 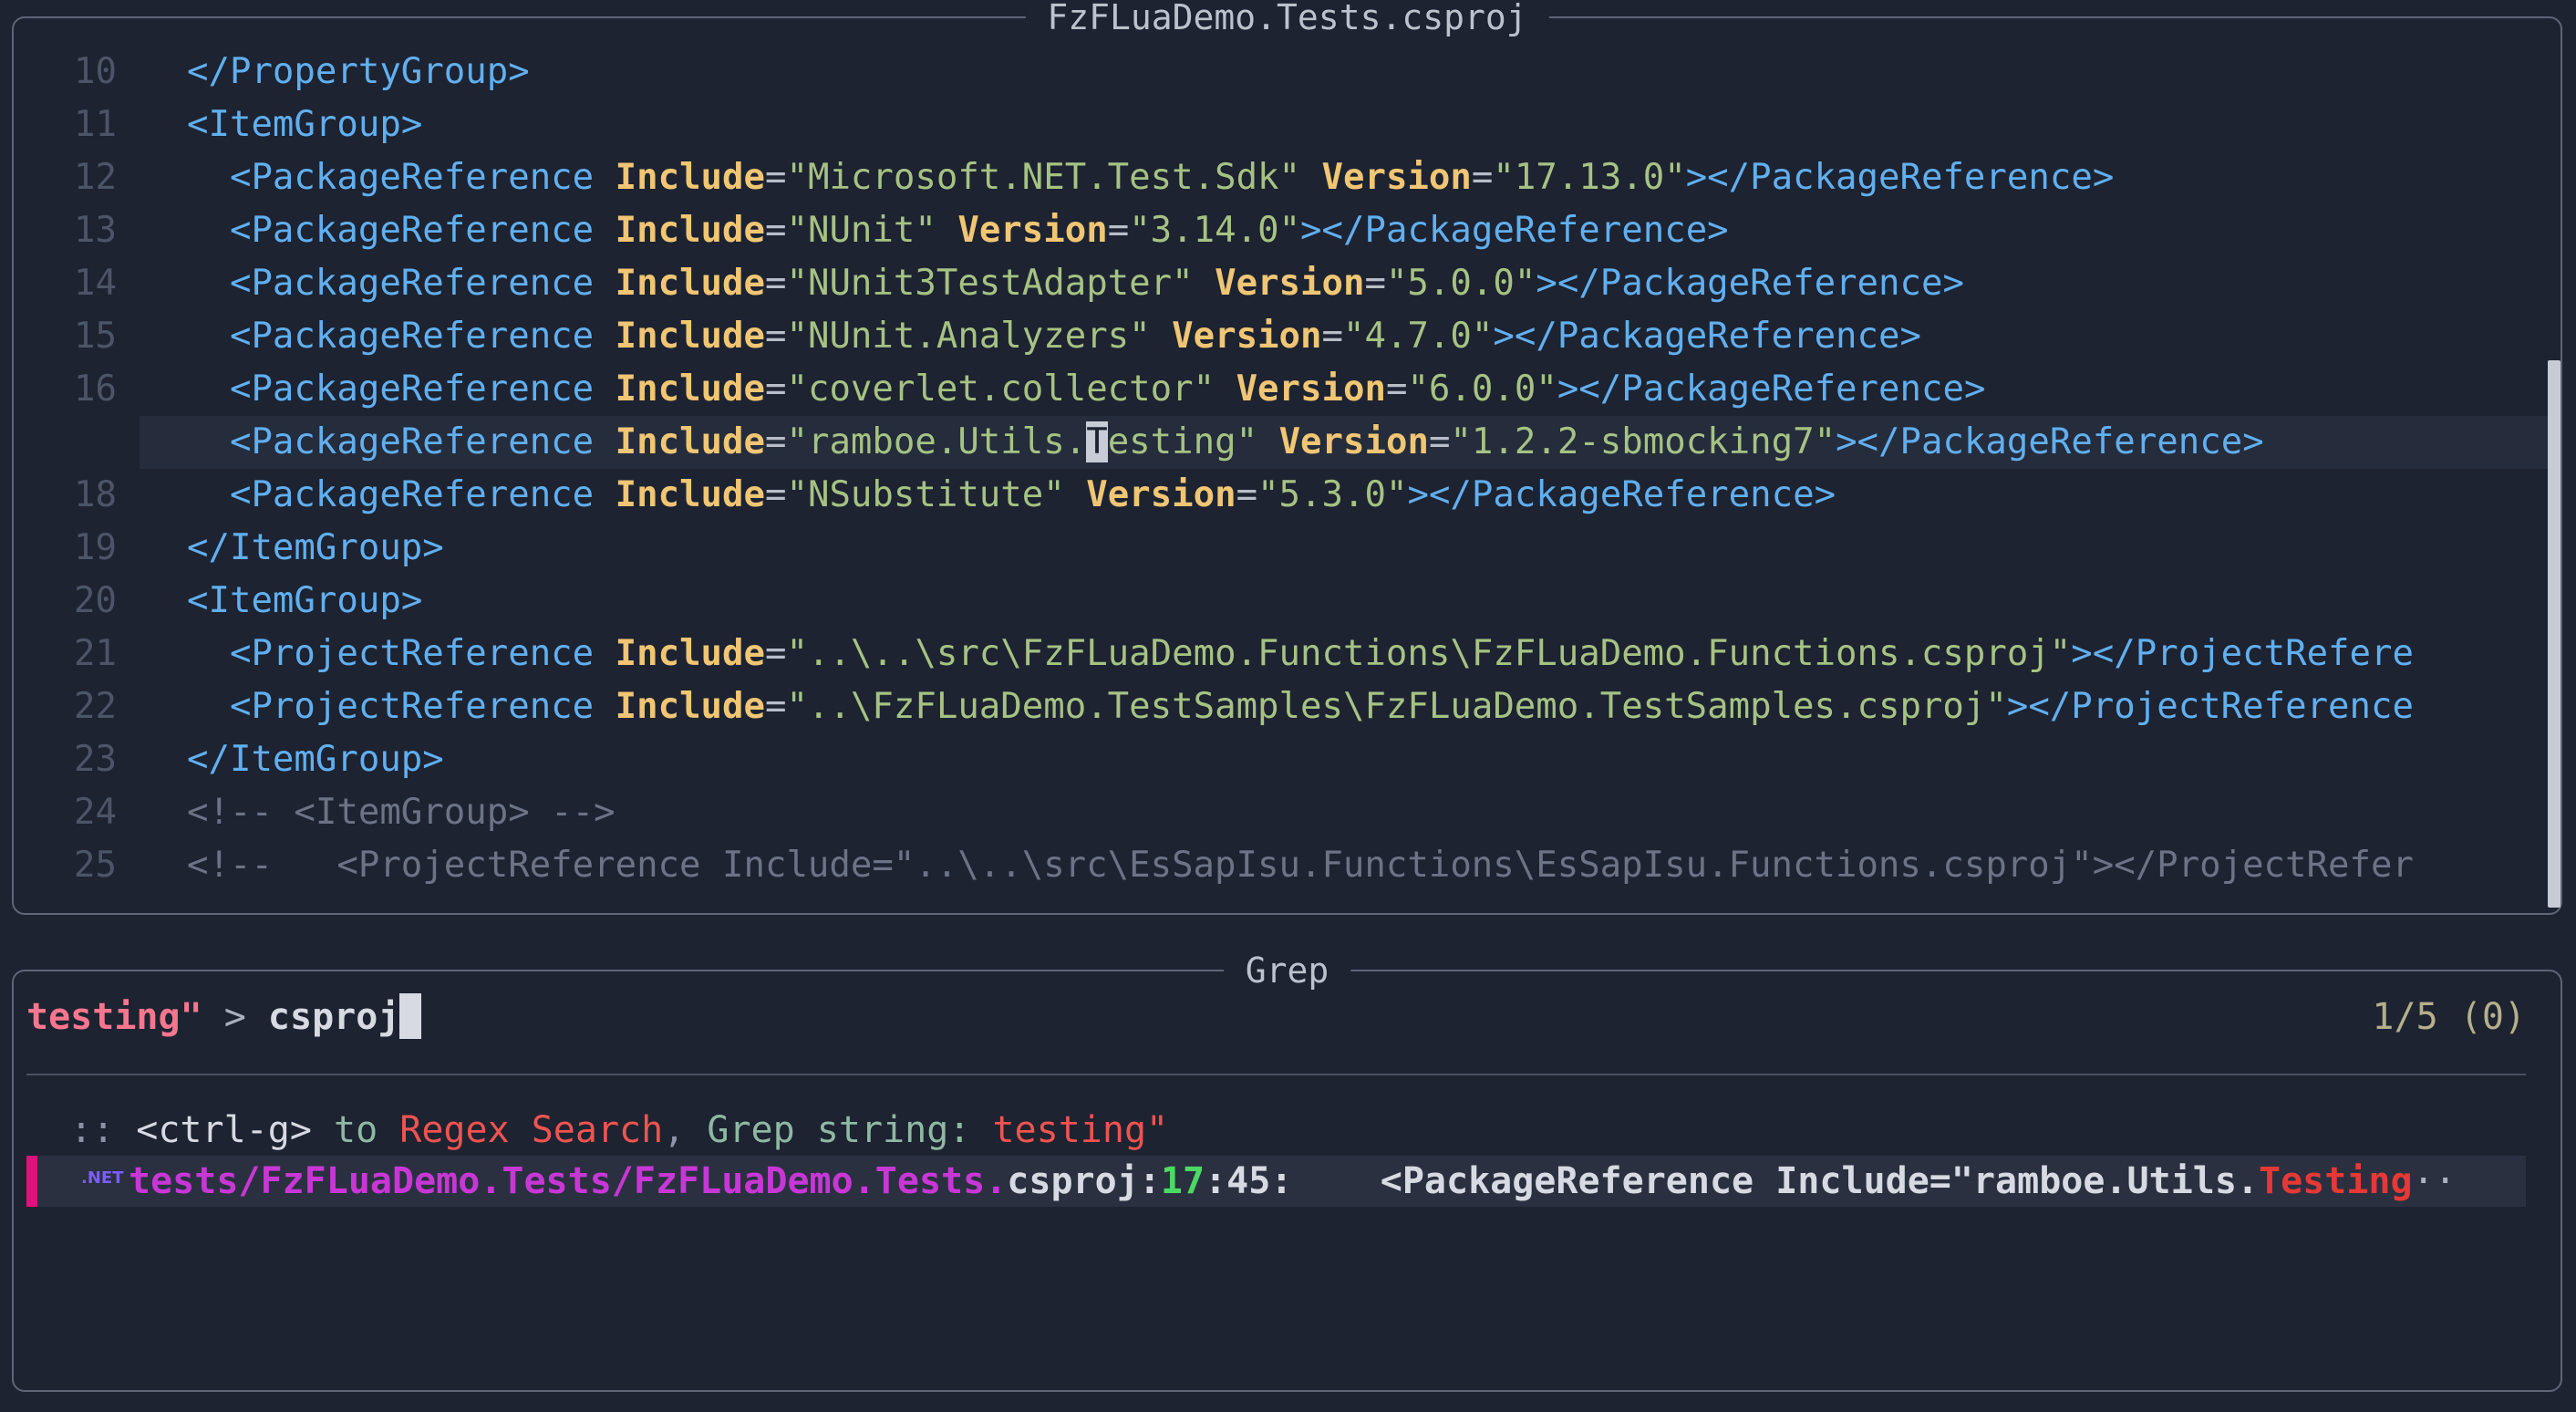 What do you see at coordinates (95, 124) in the screenshot?
I see `line-number: 11` at bounding box center [95, 124].